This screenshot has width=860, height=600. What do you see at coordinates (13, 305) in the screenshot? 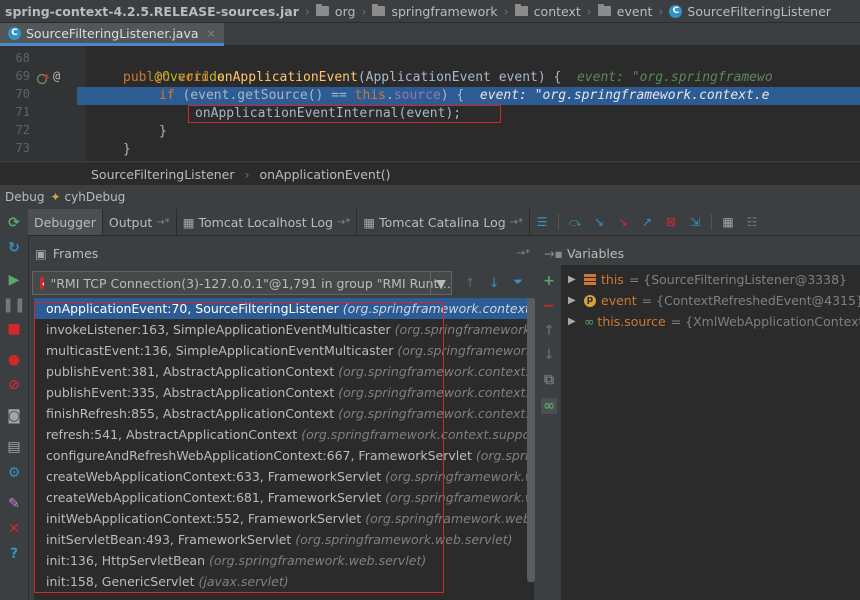
I see `pause-icon: ❚❚` at bounding box center [13, 305].